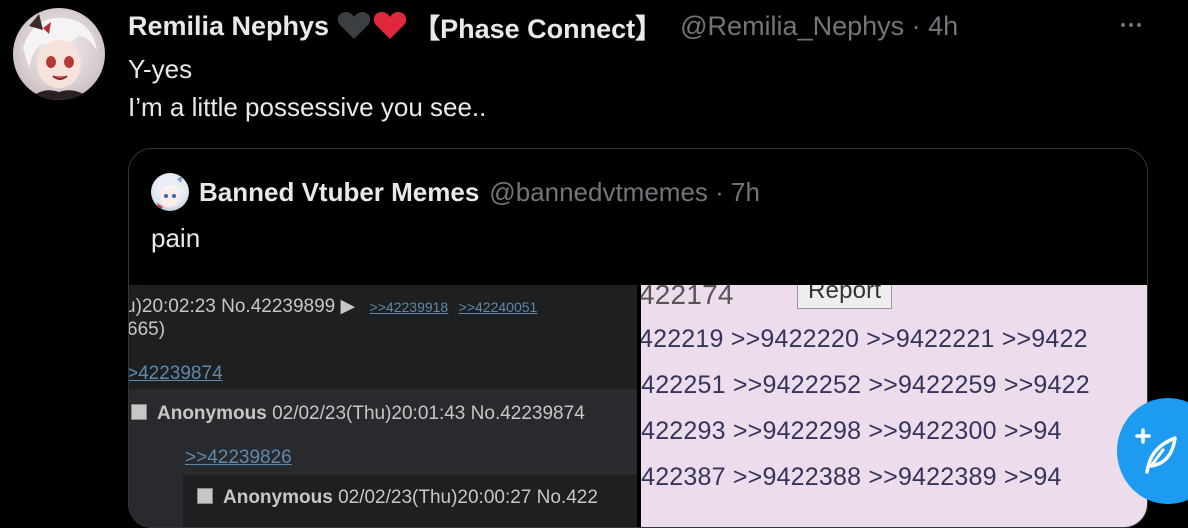 Image resolution: width=1188 pixels, height=528 pixels. I want to click on quoted-avatar-image, so click(170, 193).